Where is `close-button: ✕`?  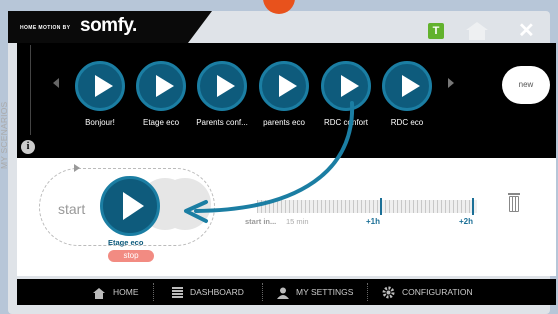
close-button: ✕ is located at coordinates (526, 30).